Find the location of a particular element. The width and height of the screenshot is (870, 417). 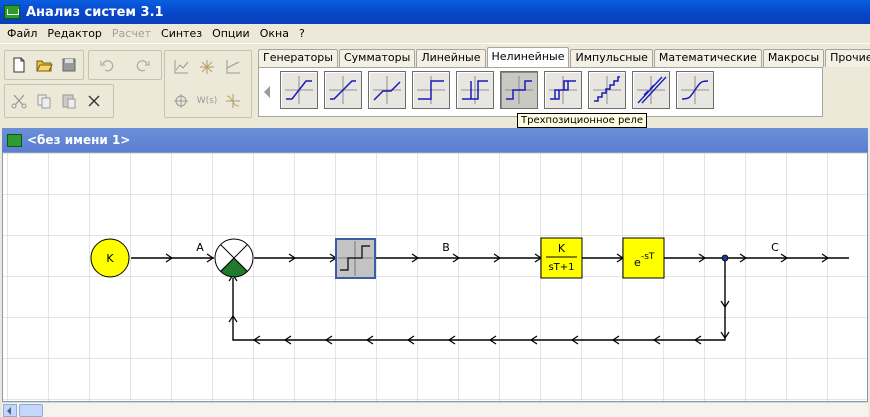

nyquist-button is located at coordinates (181, 101).